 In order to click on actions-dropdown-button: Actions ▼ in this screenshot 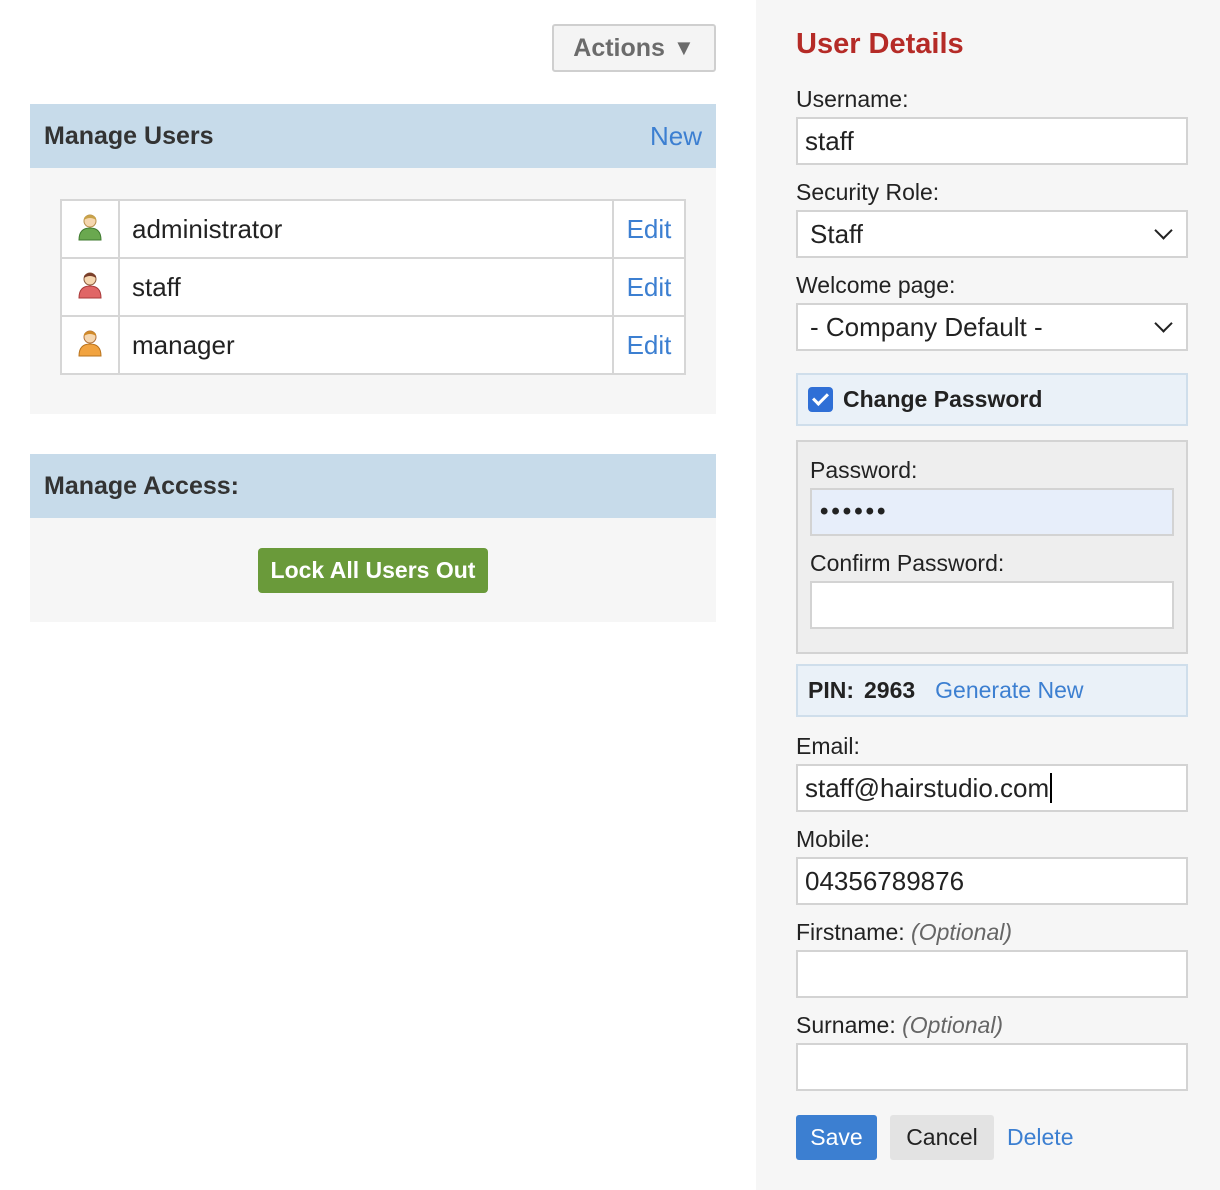, I will do `click(634, 48)`.